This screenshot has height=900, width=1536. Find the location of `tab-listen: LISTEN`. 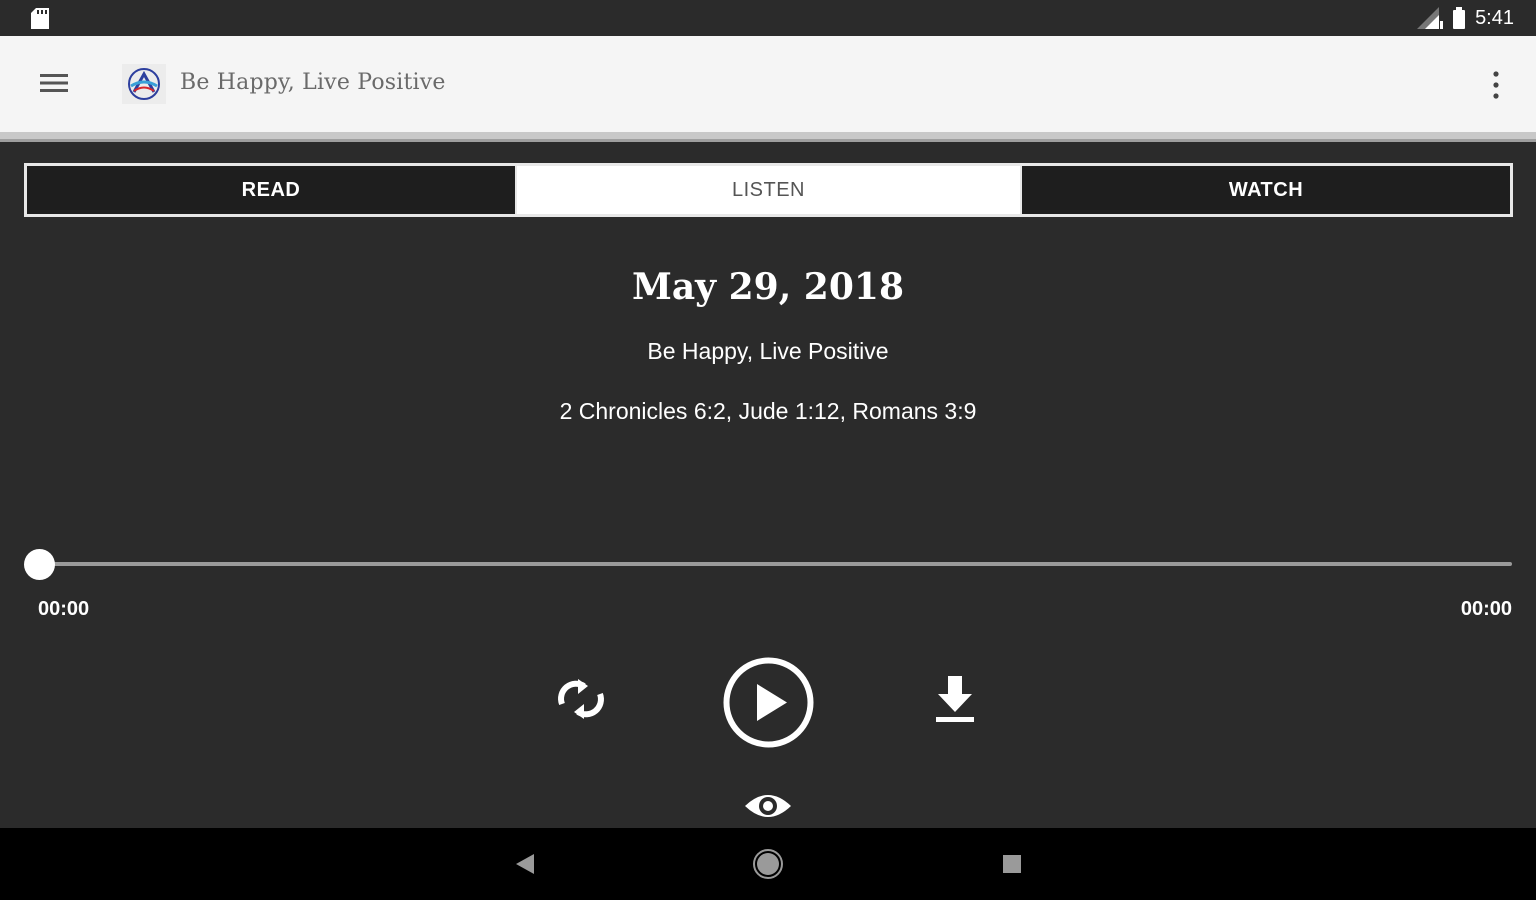

tab-listen: LISTEN is located at coordinates (768, 190).